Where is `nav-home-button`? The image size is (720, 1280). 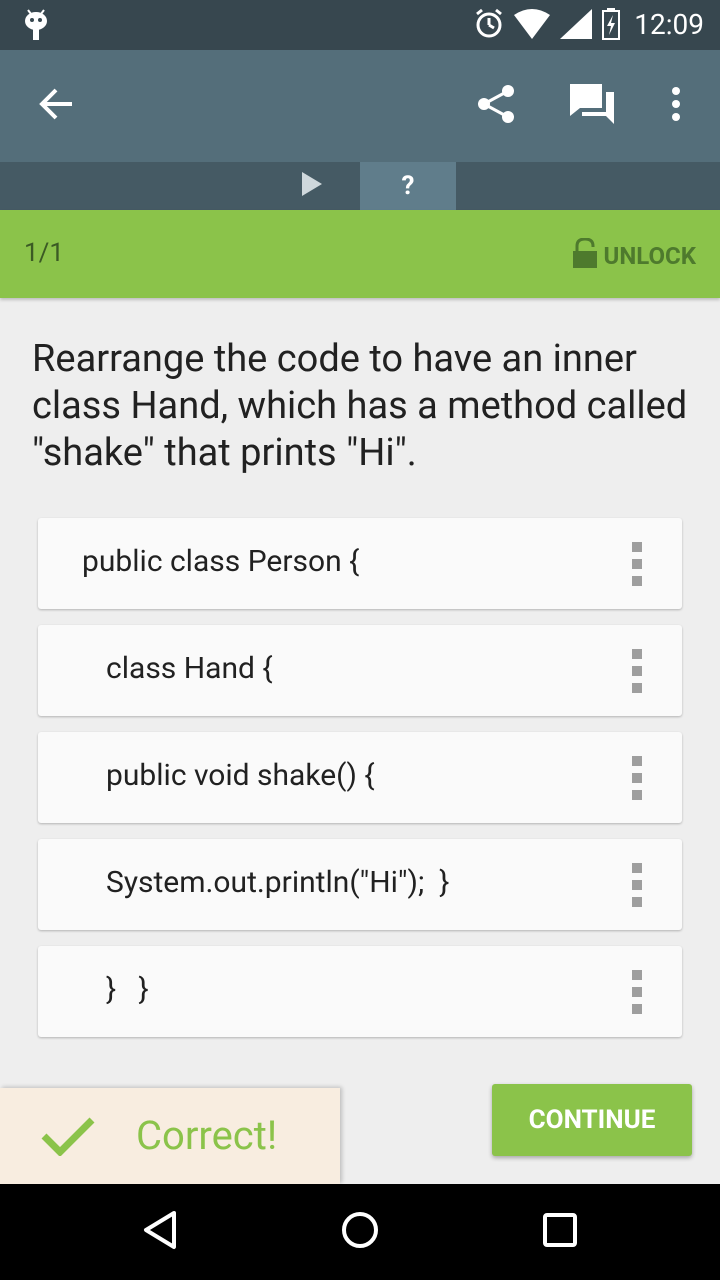
nav-home-button is located at coordinates (360, 1232).